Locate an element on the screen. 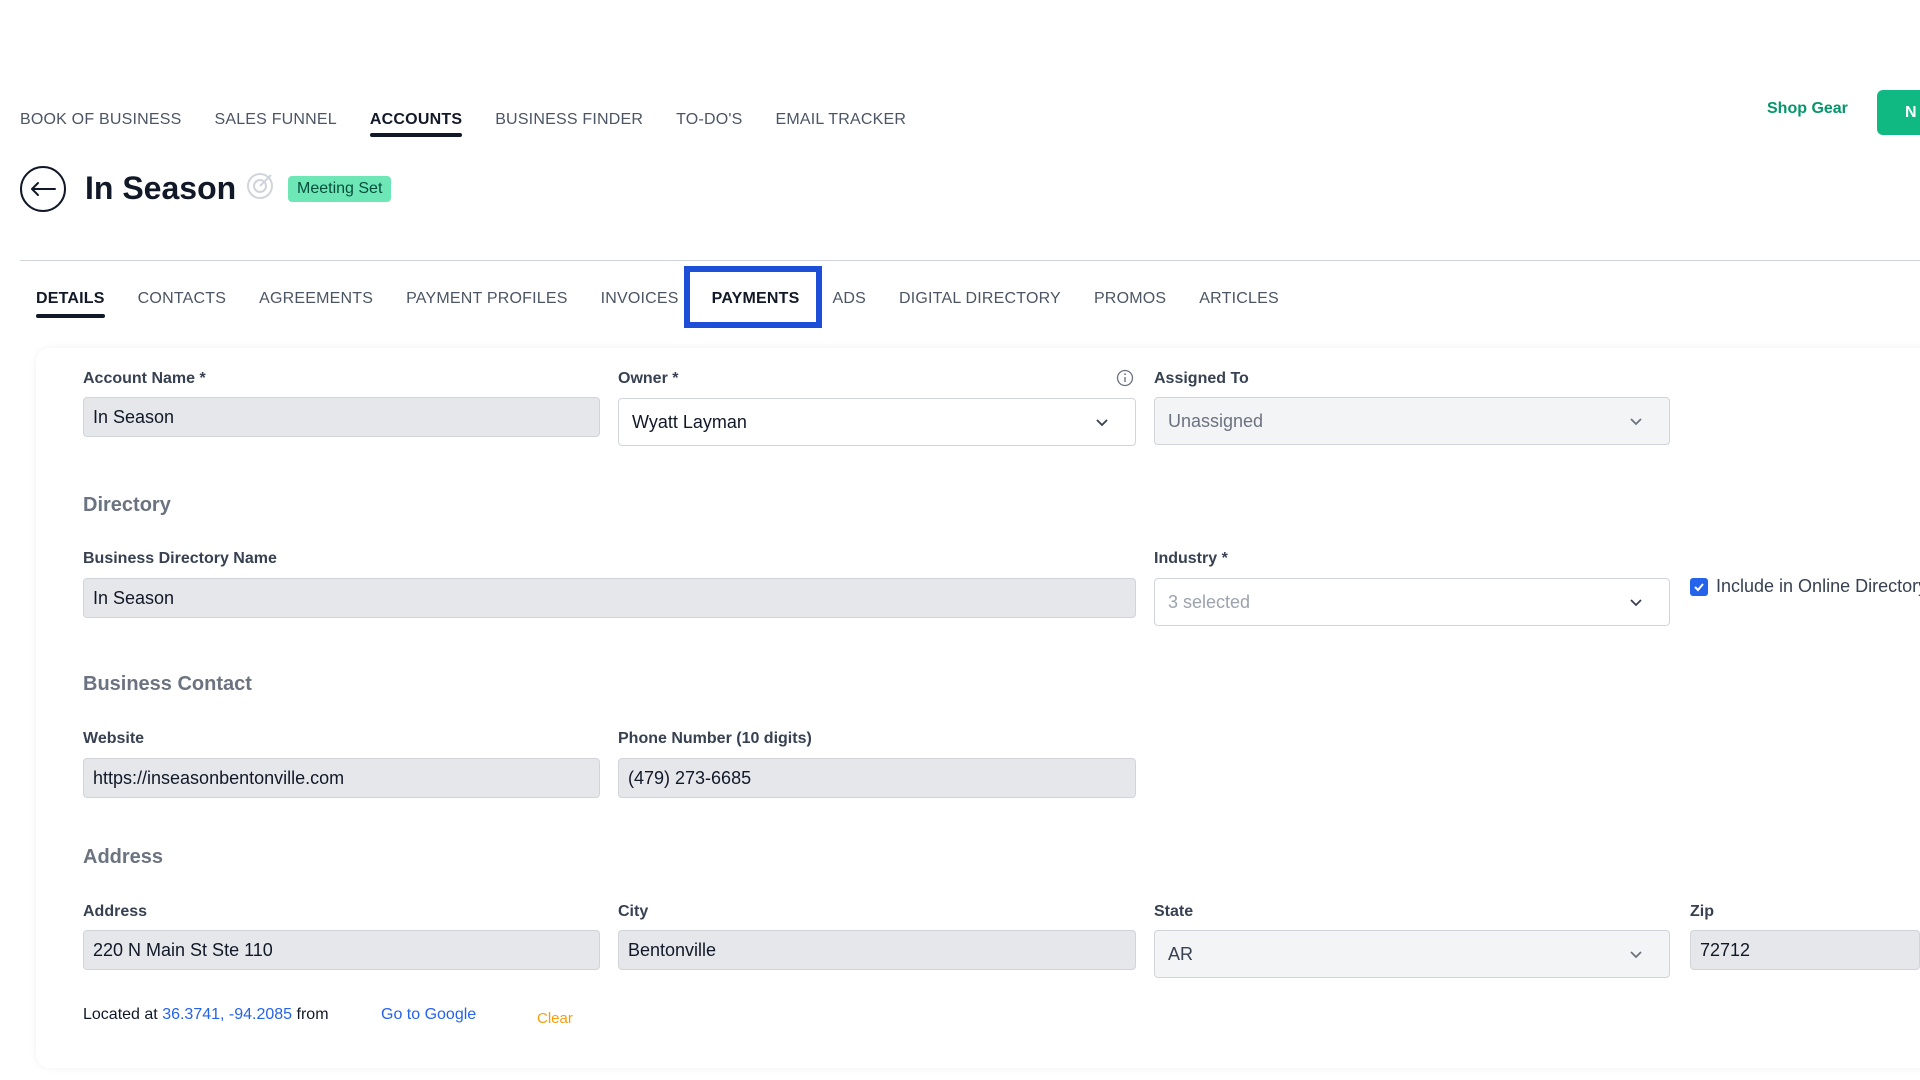 Image resolution: width=1920 pixels, height=1080 pixels. directory-heading: Directory is located at coordinates (127, 505).